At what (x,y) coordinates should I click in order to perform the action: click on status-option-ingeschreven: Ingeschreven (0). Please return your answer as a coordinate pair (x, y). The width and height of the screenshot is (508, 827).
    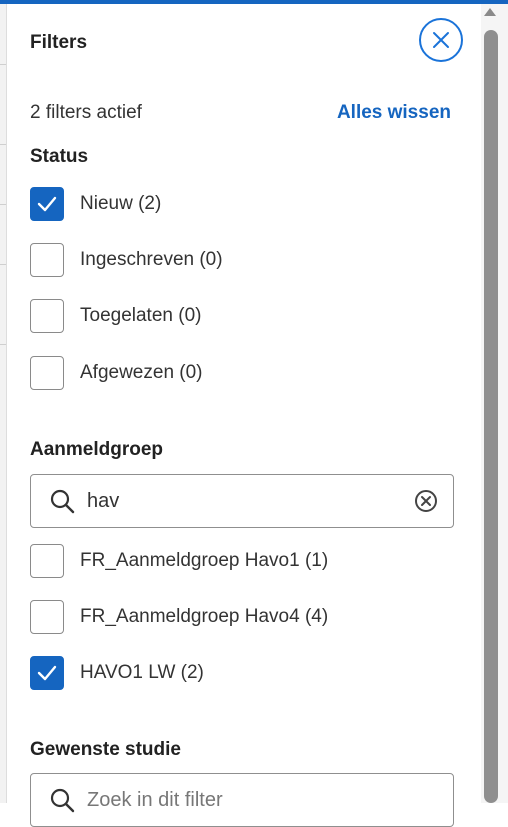
    Looking at the image, I should click on (126, 260).